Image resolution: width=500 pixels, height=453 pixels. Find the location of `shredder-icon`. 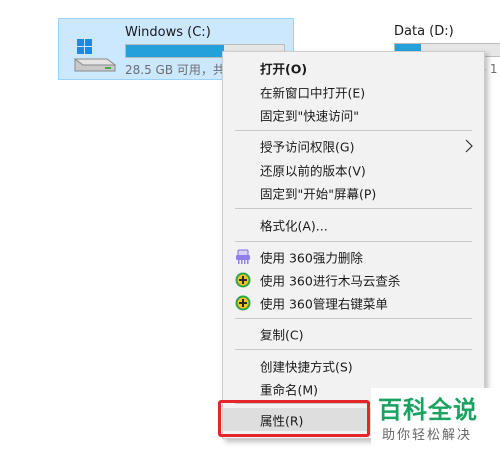

shredder-icon is located at coordinates (243, 256).